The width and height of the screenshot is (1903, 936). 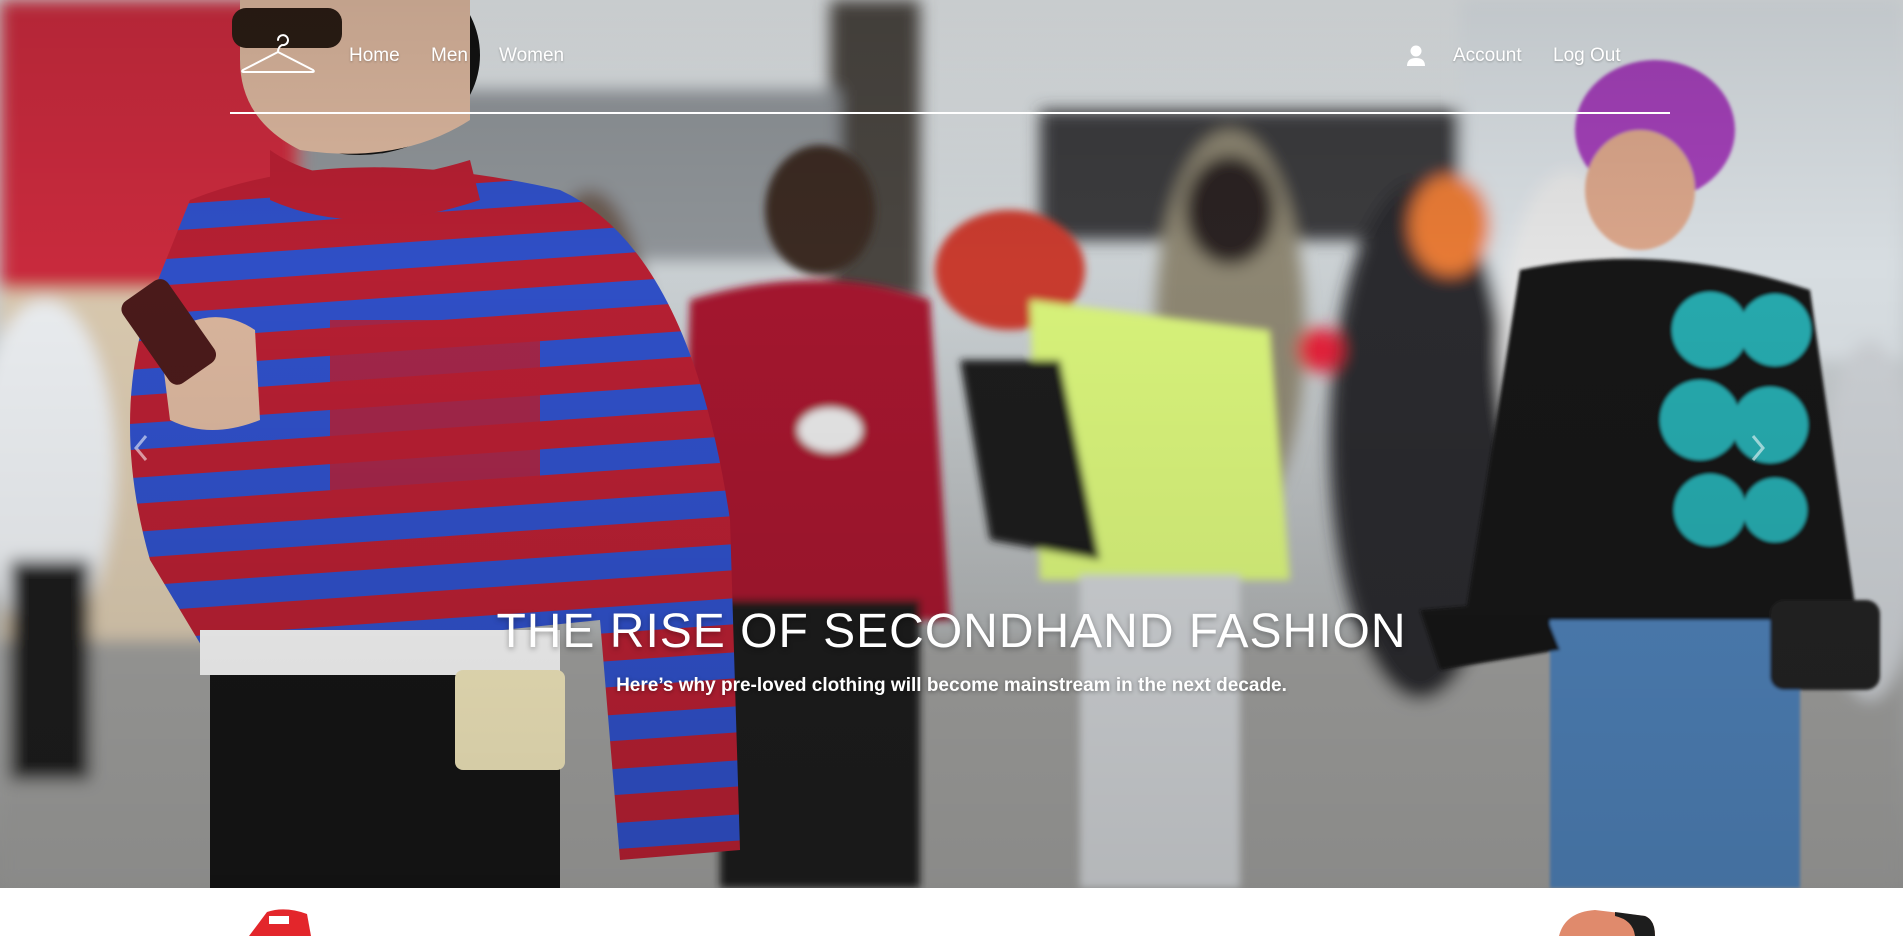 I want to click on nav-link-home: Home, so click(x=374, y=56).